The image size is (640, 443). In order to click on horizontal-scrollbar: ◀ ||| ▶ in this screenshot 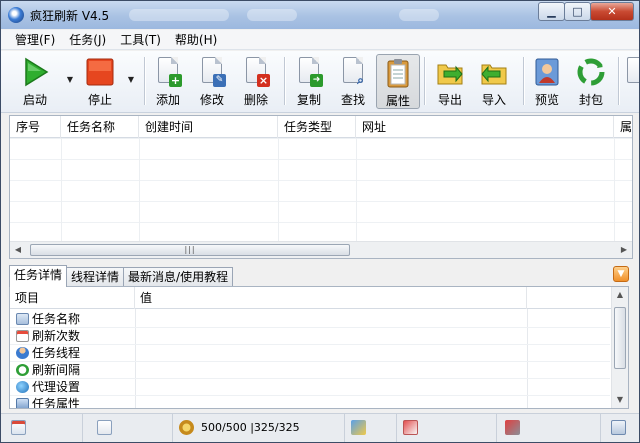, I will do `click(321, 249)`.